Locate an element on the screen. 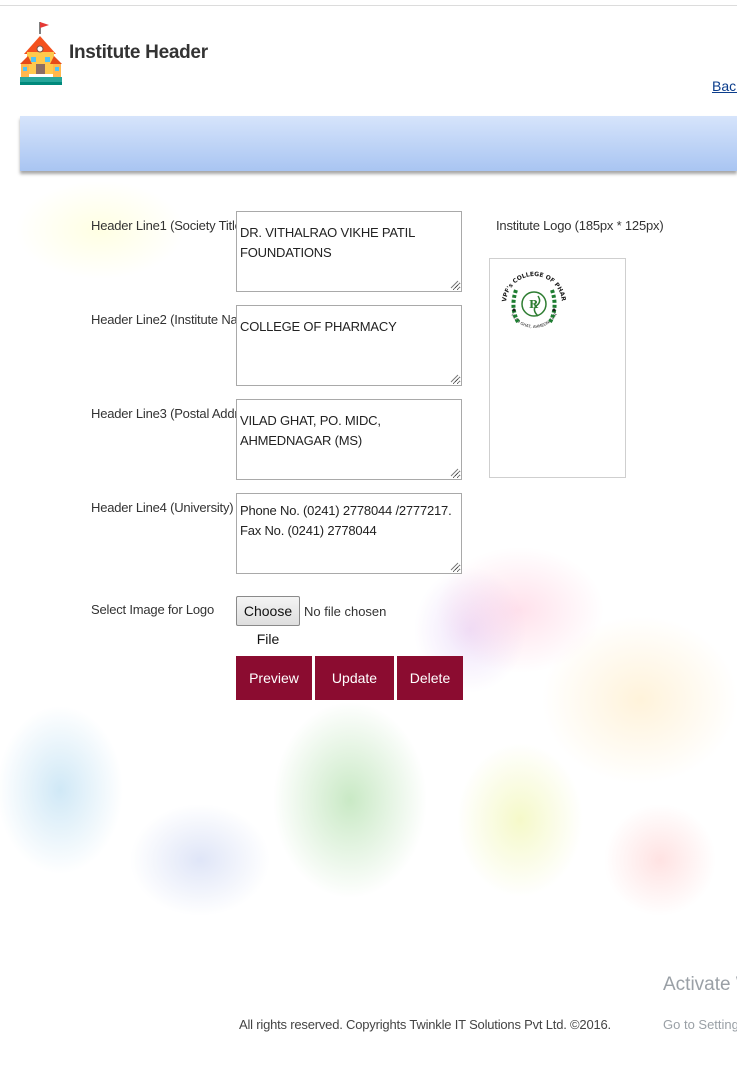  postal-address-textarea: VILAD GHAT, PO. MIDC, AHMEDNAGAR (MS) is located at coordinates (349, 439).